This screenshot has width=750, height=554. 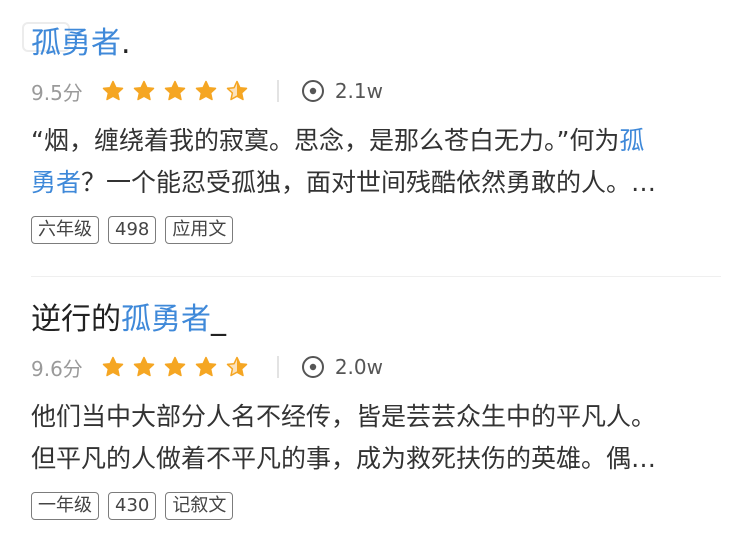 What do you see at coordinates (57, 368) in the screenshot?
I see `score: 9.6分` at bounding box center [57, 368].